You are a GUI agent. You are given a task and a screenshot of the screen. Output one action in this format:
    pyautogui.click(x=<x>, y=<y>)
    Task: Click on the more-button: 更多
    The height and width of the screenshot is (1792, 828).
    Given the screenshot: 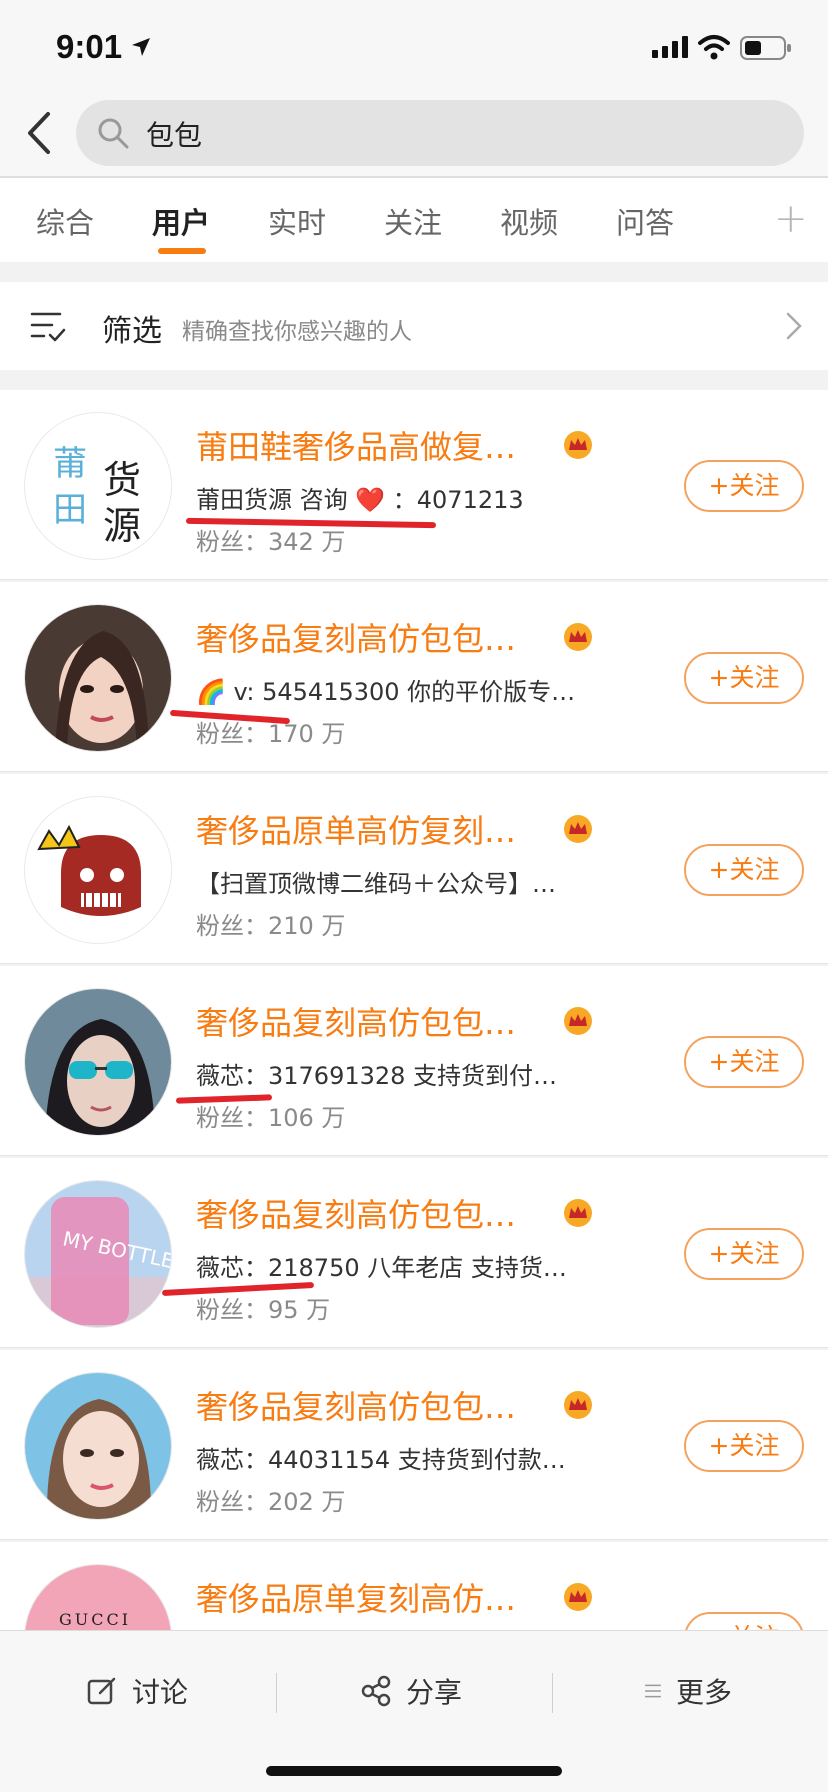 What is the action you would take?
    pyautogui.click(x=688, y=1691)
    